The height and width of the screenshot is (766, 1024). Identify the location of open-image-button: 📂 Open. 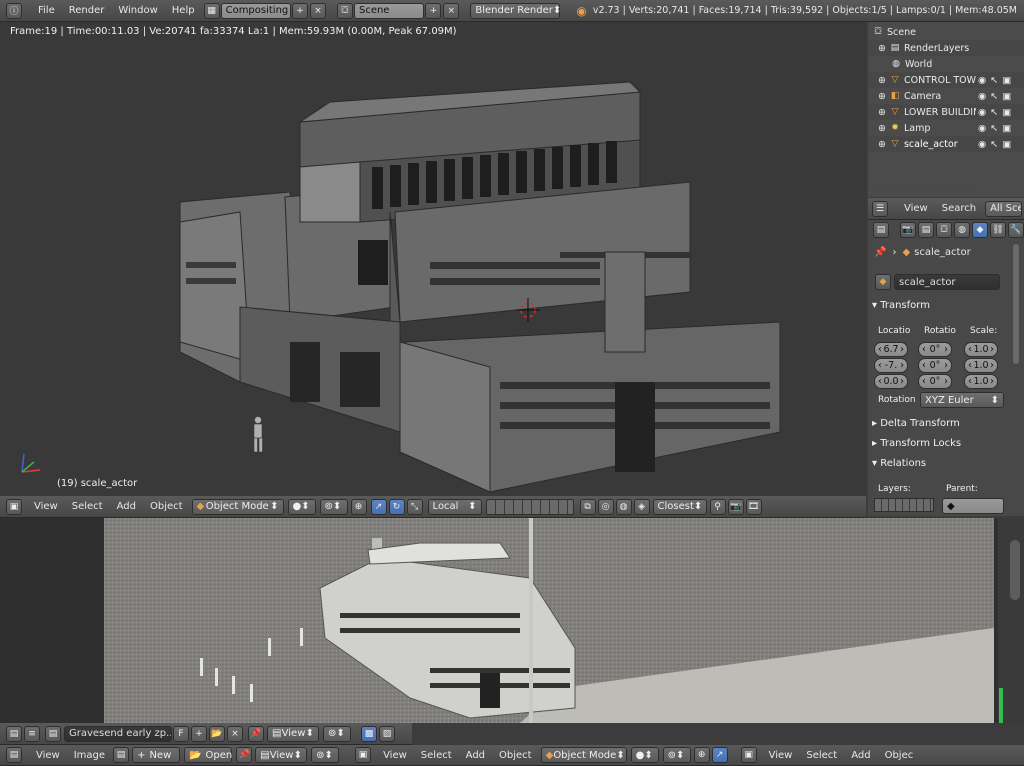
(208, 755).